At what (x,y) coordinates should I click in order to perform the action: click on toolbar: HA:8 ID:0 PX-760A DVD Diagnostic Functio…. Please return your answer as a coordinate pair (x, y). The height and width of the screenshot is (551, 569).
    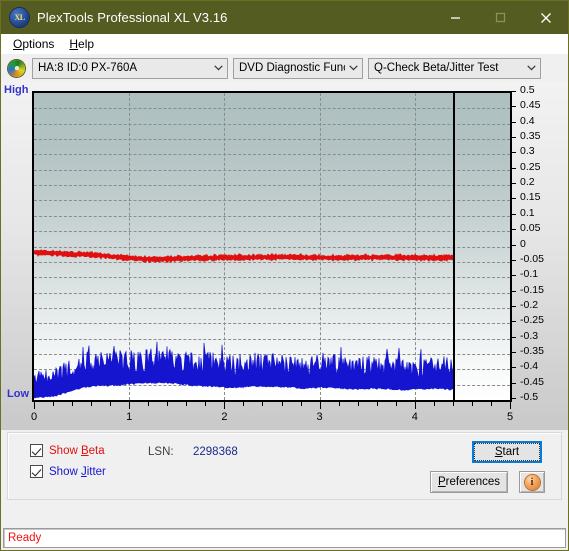
    Looking at the image, I should click on (284, 68).